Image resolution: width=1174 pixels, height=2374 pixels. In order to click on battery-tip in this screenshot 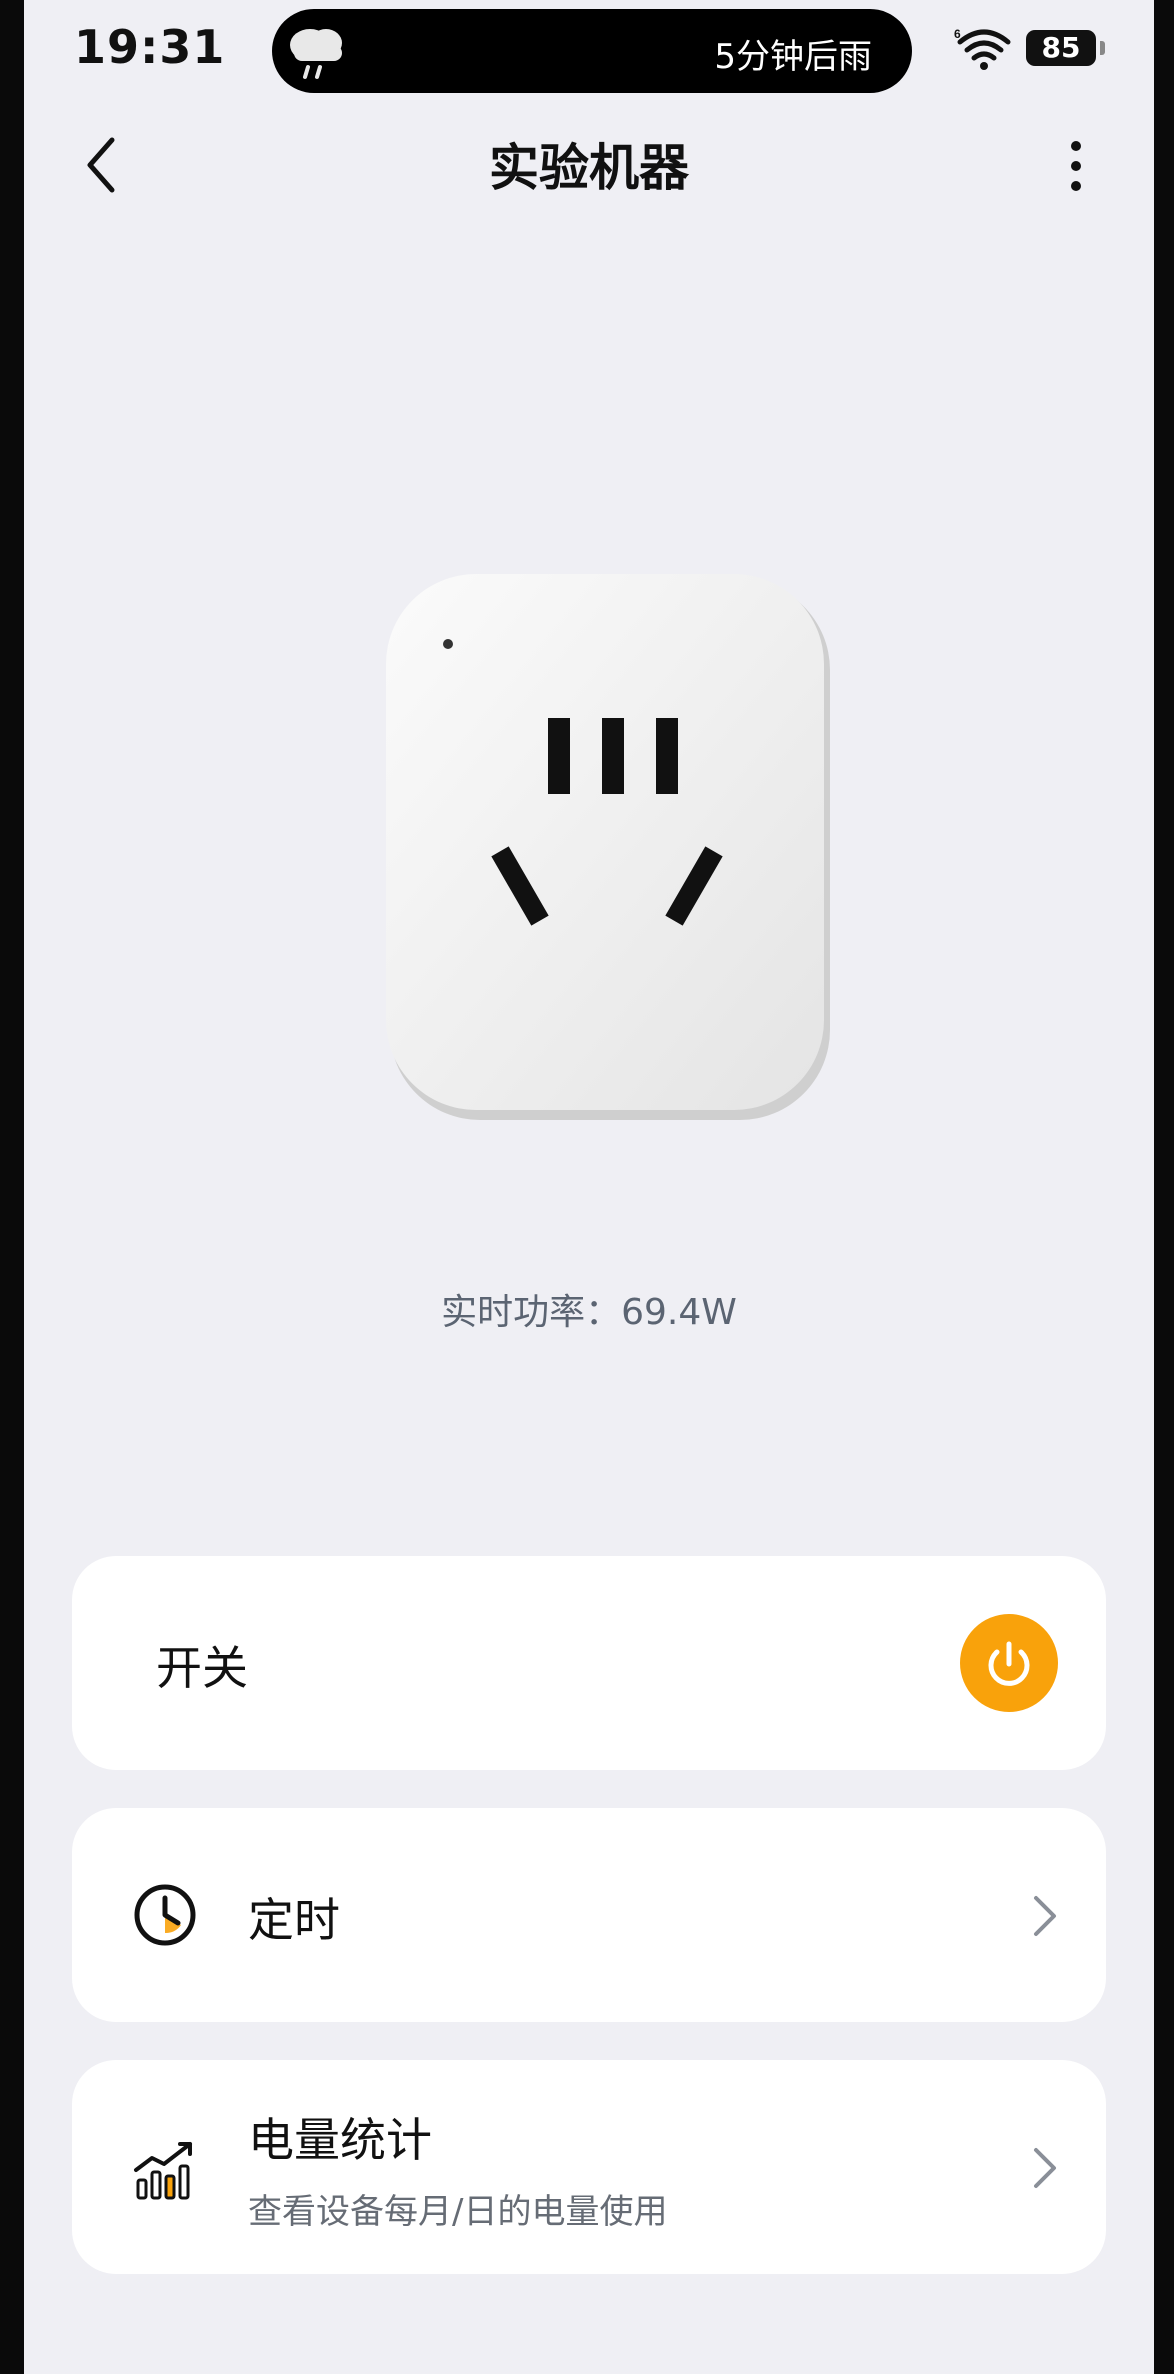, I will do `click(1102, 48)`.